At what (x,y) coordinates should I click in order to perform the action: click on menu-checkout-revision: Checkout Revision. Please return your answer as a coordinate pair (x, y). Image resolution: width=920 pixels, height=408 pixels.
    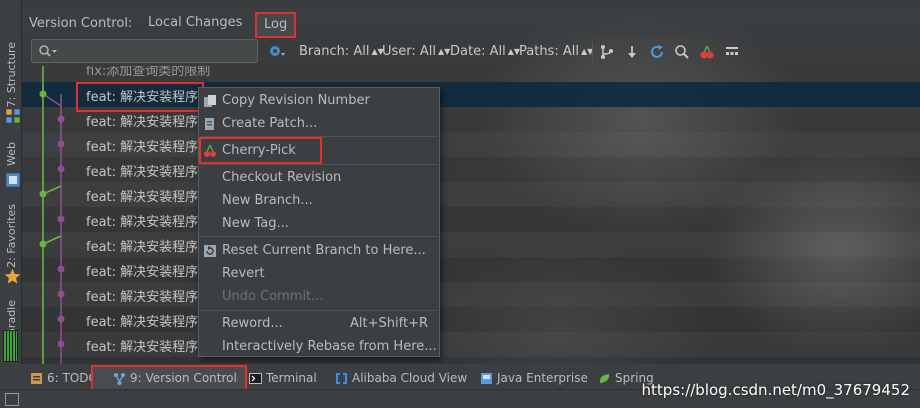
    Looking at the image, I should click on (319, 177).